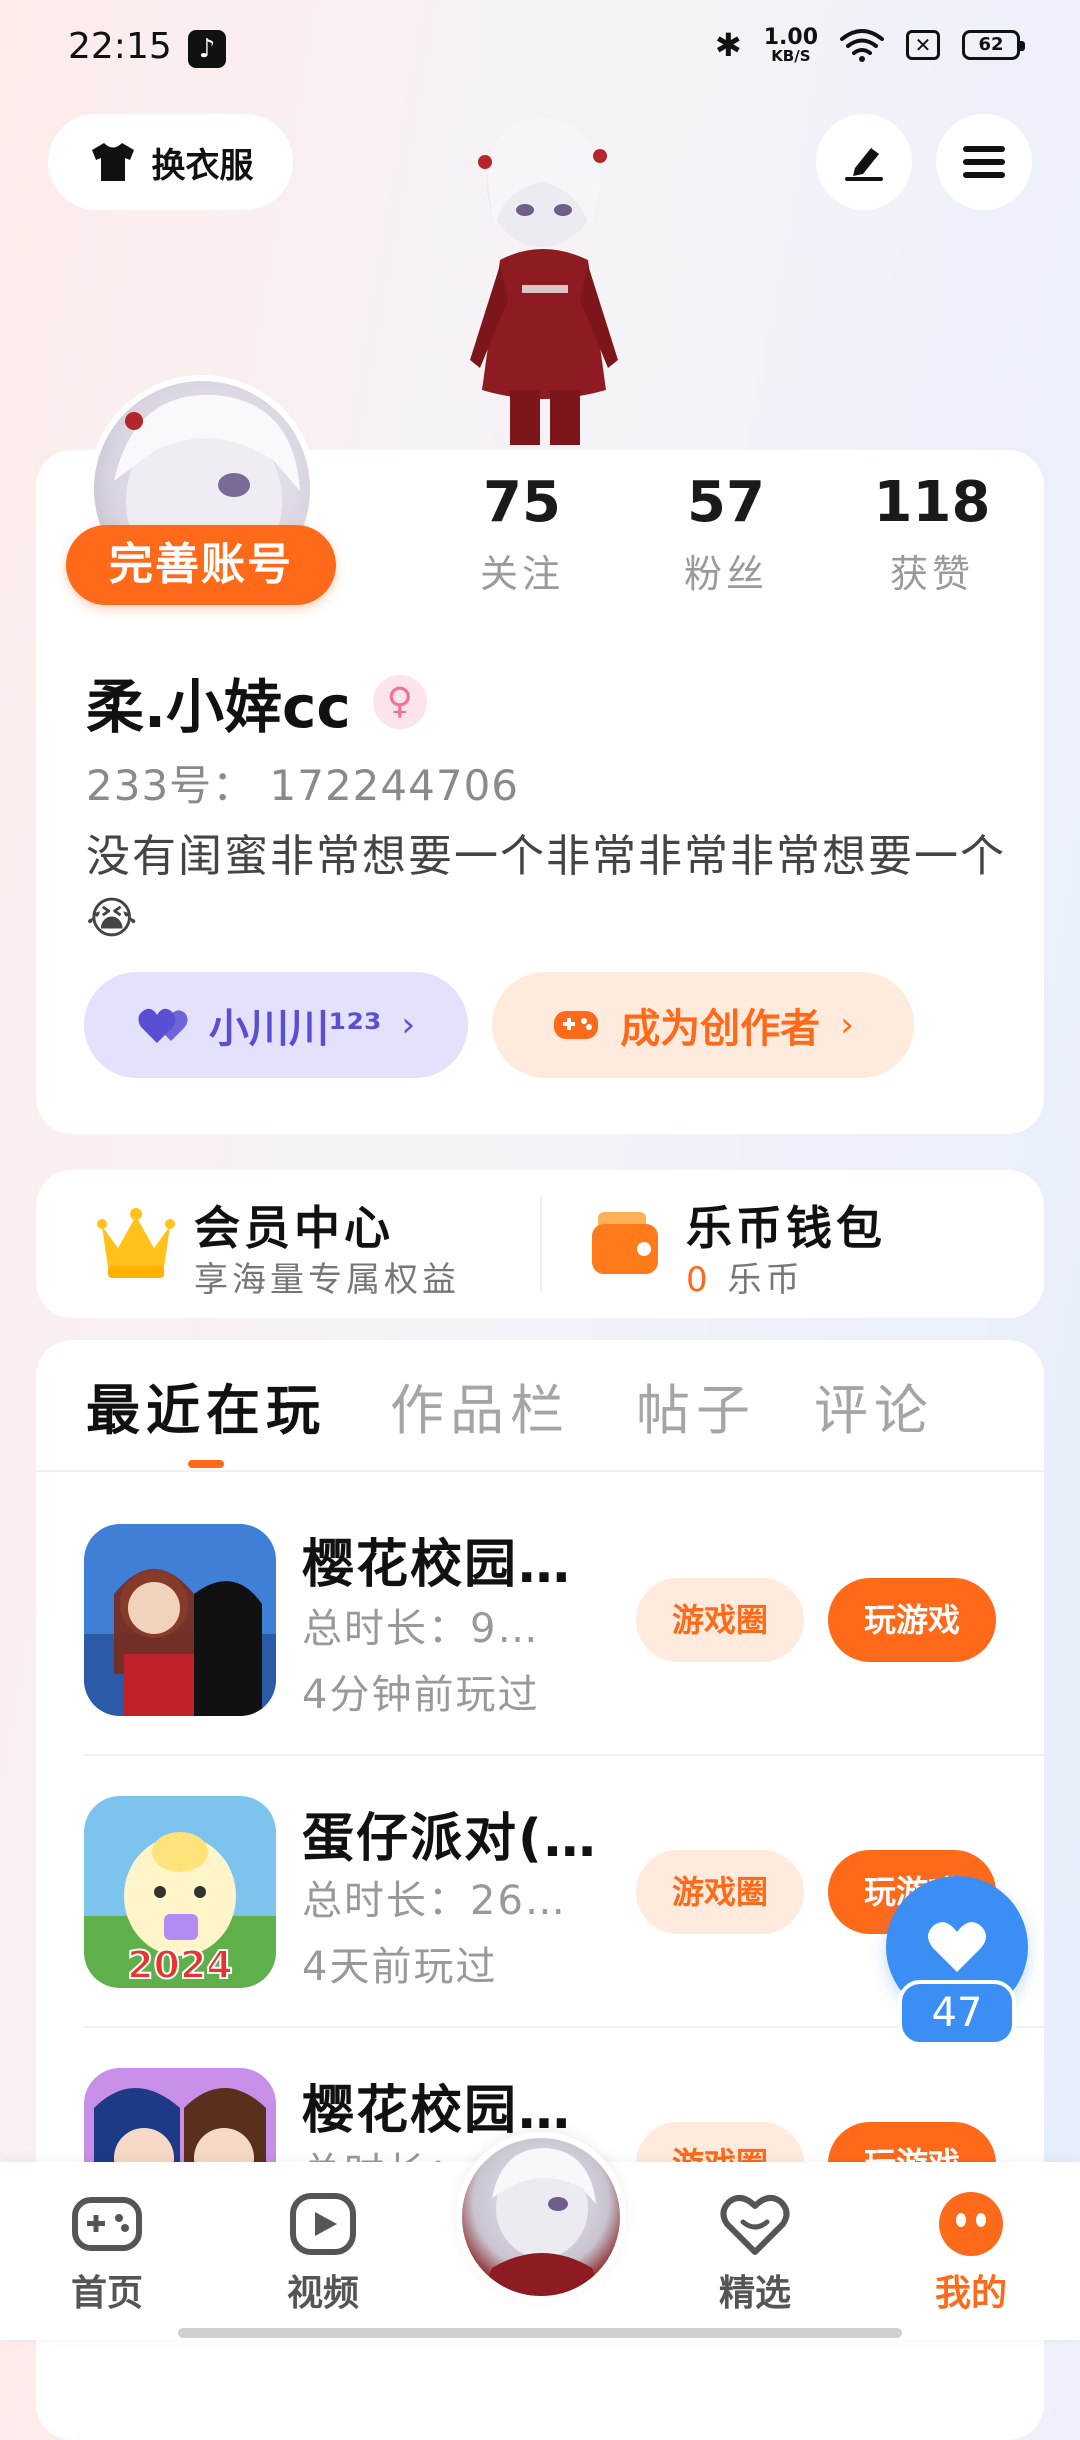  I want to click on nav-home-label: 首页, so click(106, 2293).